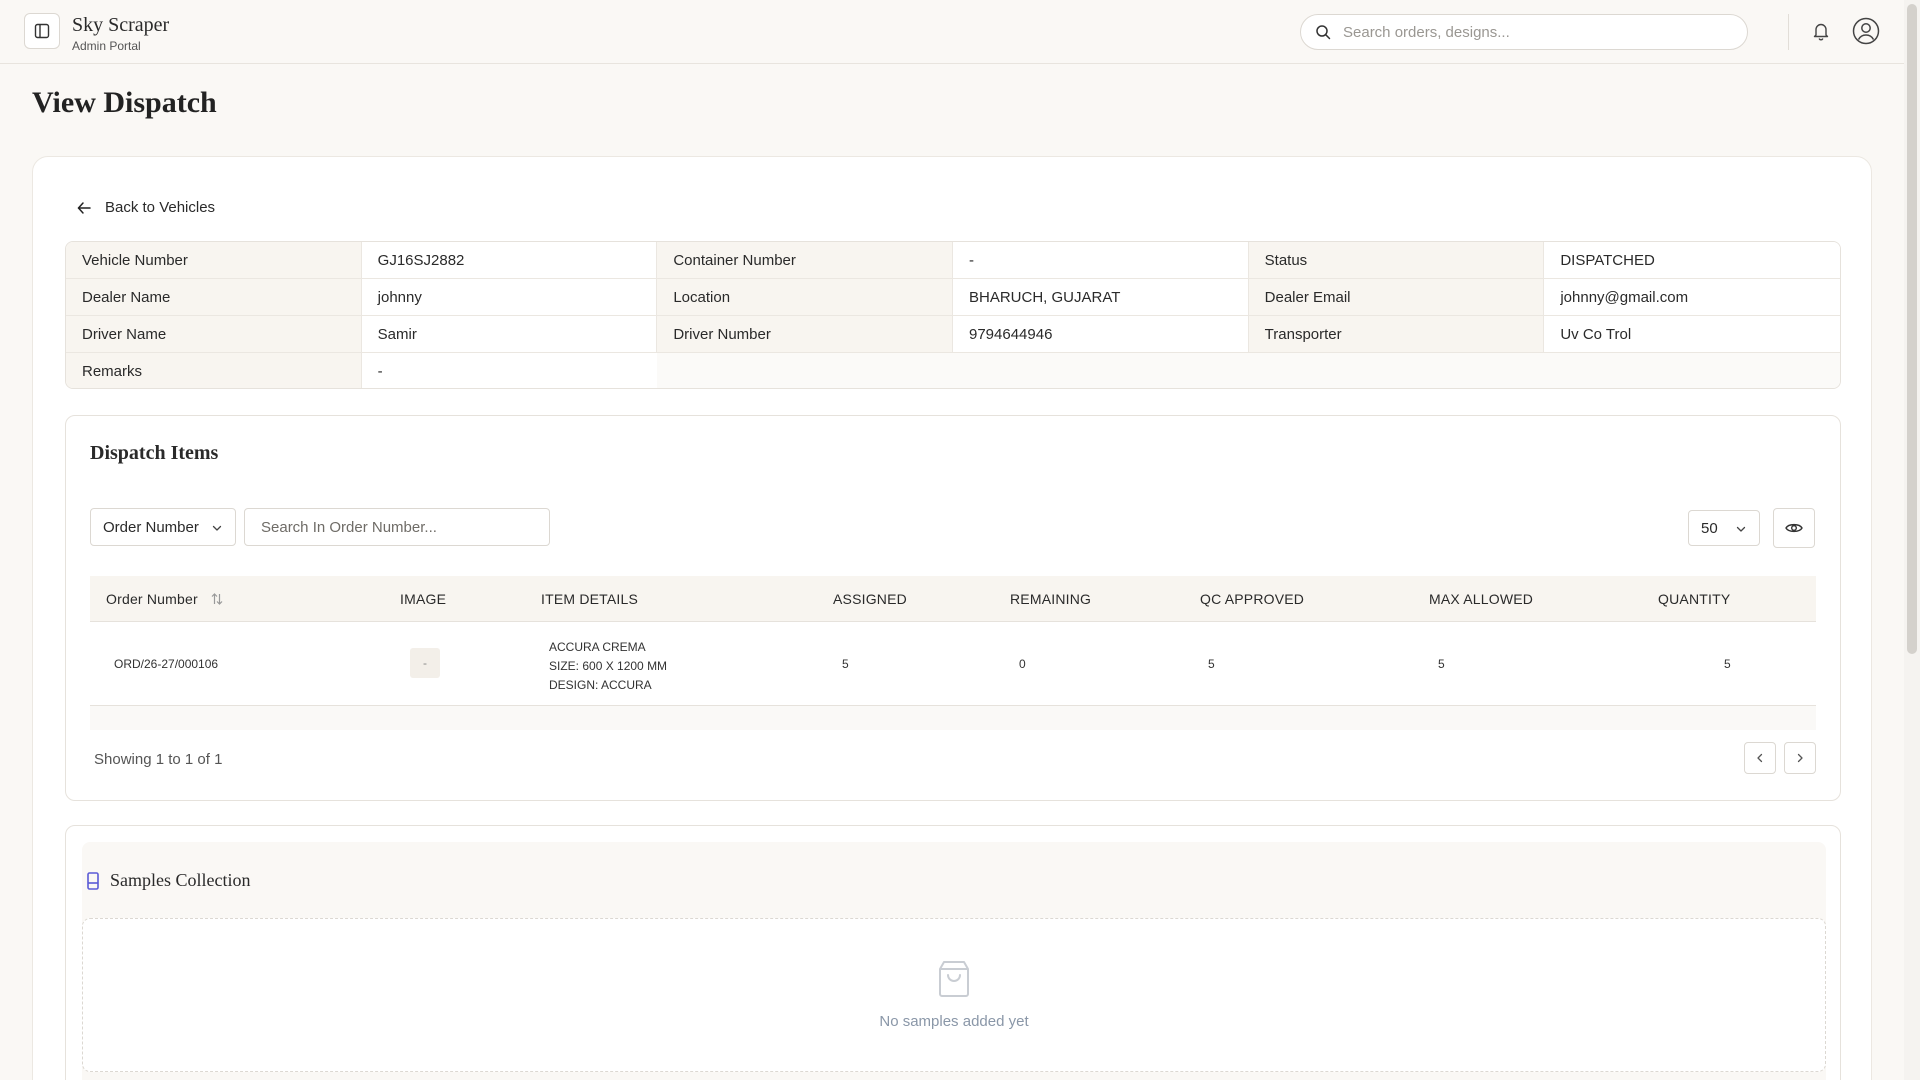  What do you see at coordinates (425, 663) in the screenshot?
I see `item-image-placeholder: -` at bounding box center [425, 663].